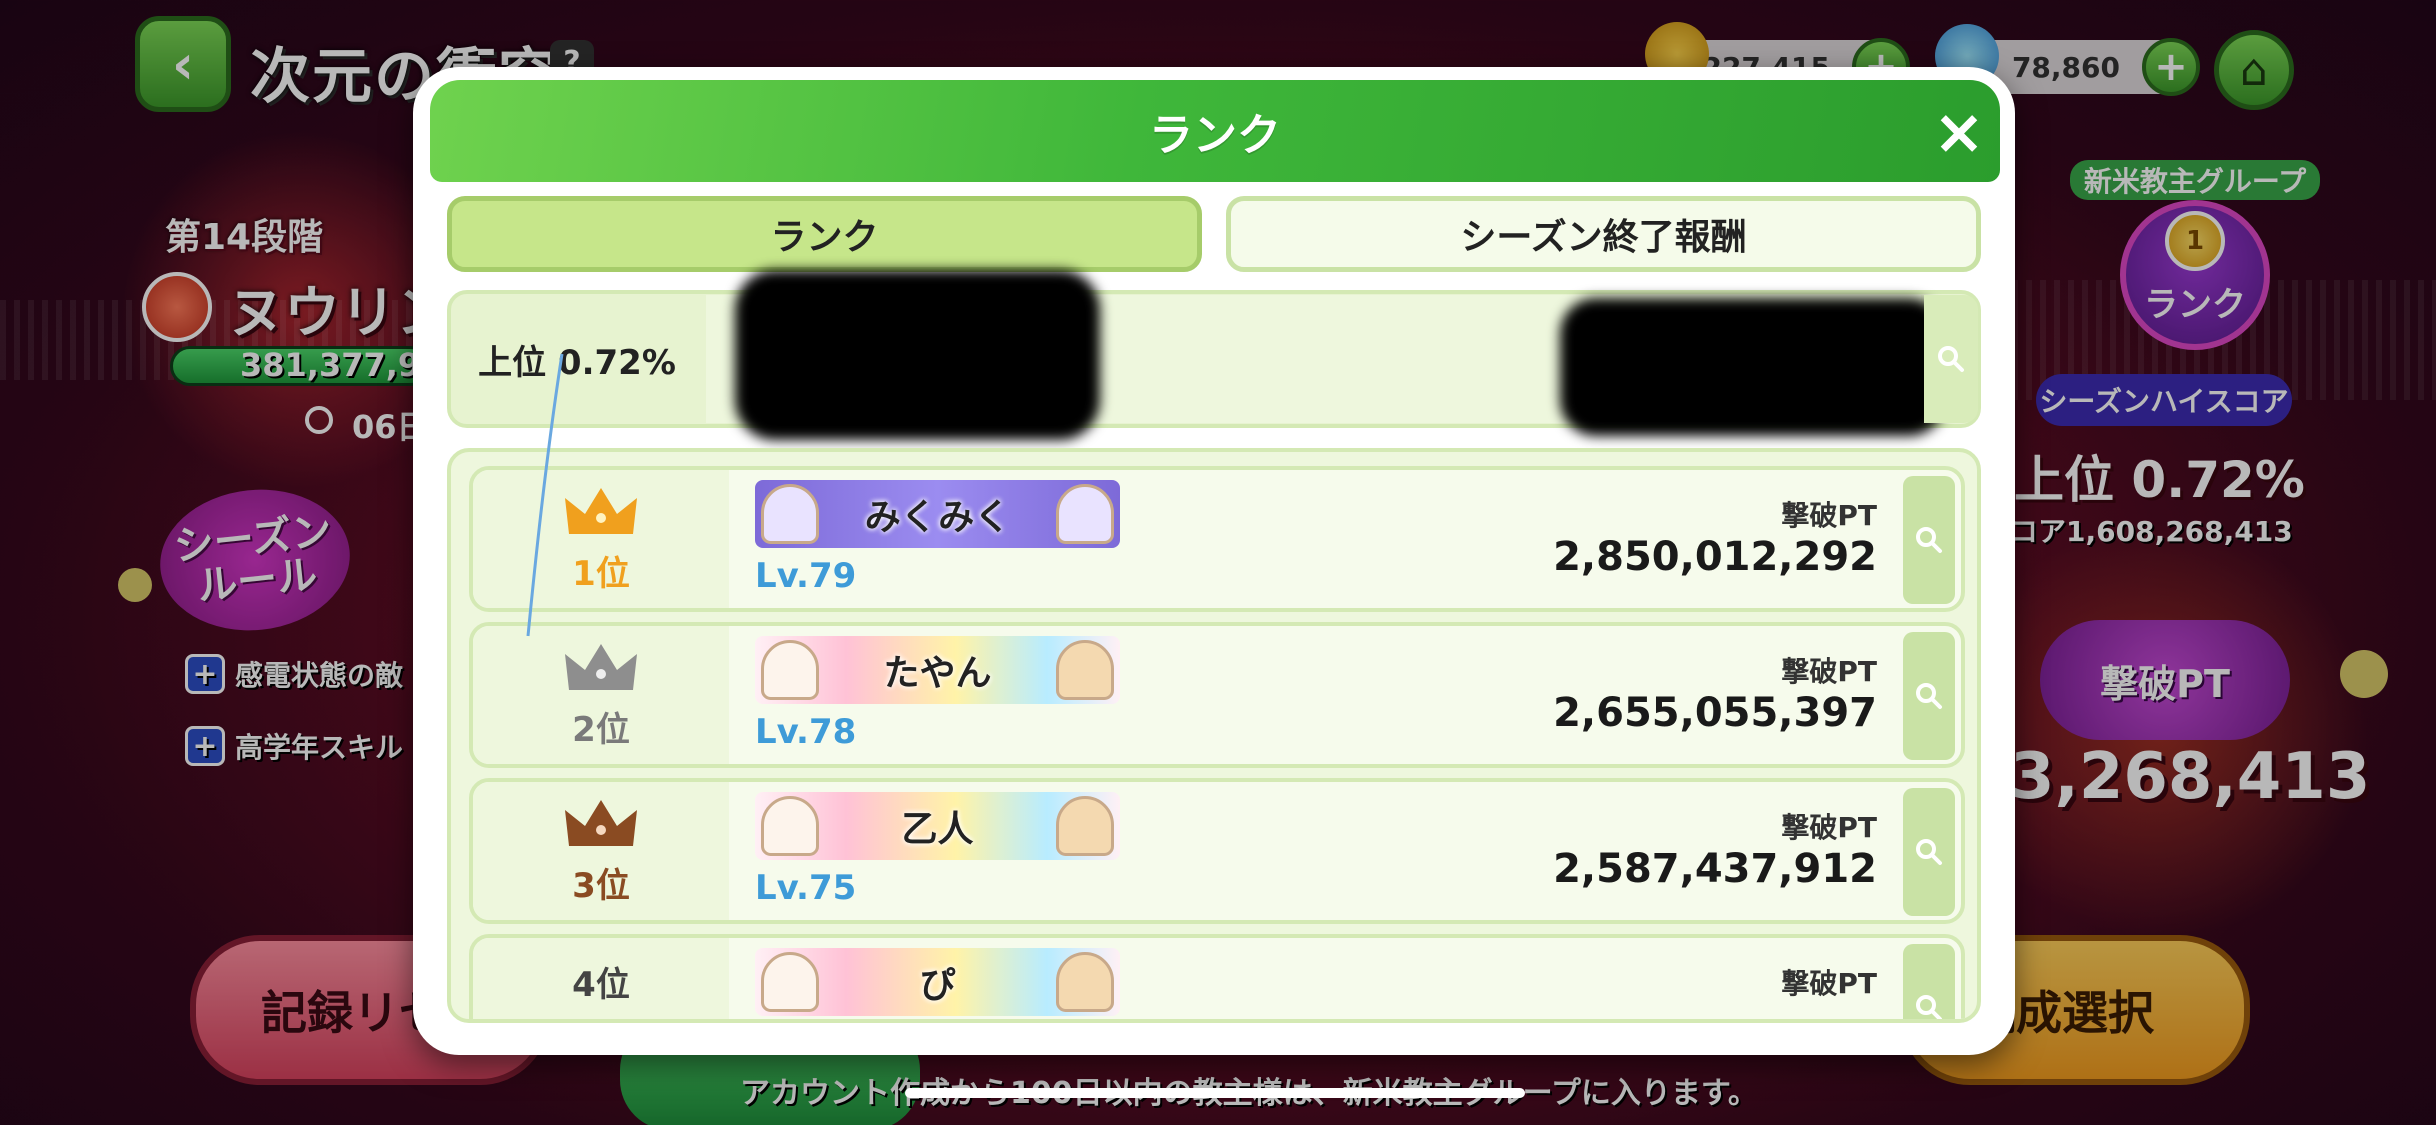 The image size is (2436, 1125). I want to click on pt-value: 2,587,437,912, so click(1715, 869).